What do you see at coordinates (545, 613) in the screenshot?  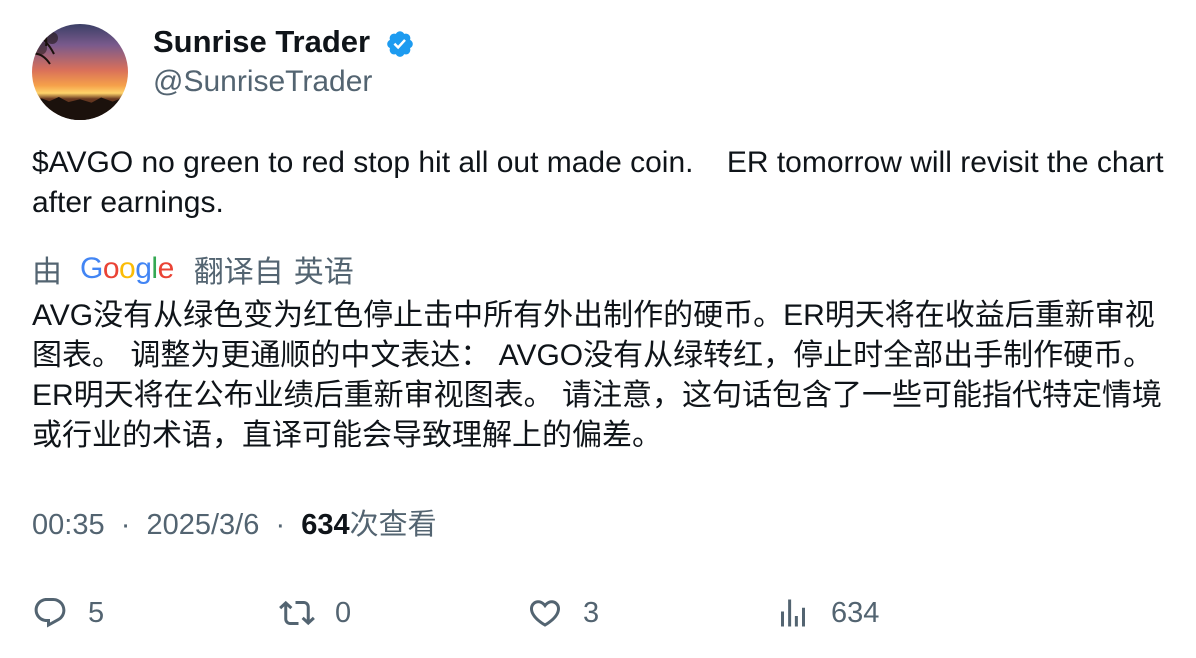 I see `heart-icon` at bounding box center [545, 613].